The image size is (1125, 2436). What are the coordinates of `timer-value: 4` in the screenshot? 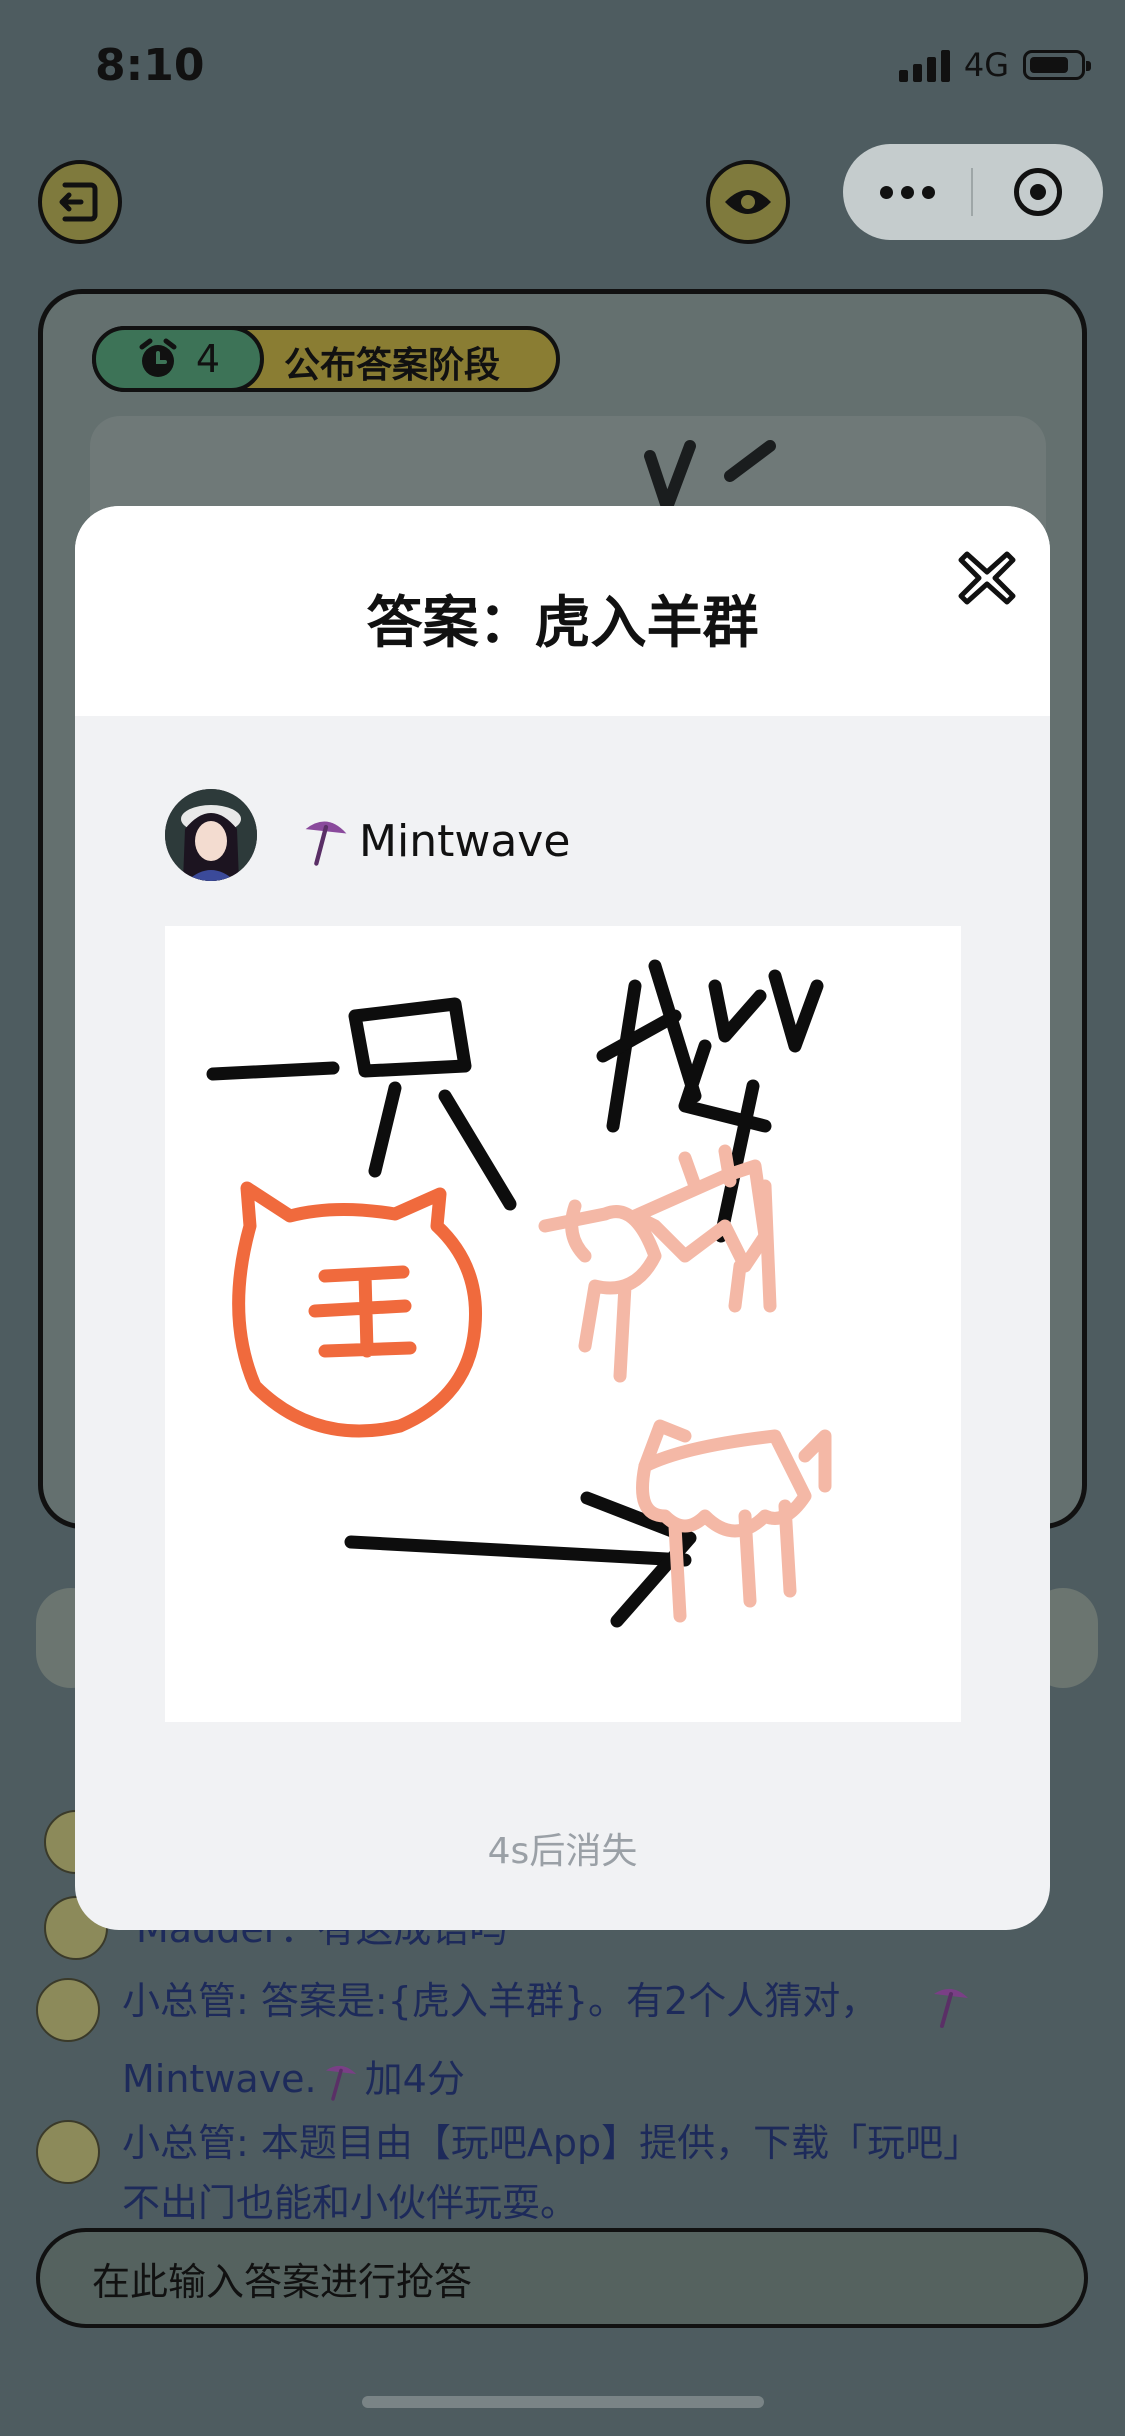 It's located at (208, 359).